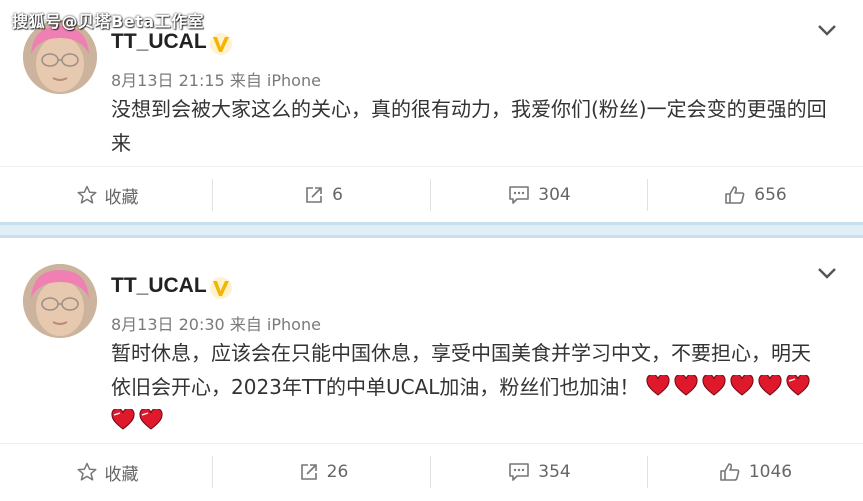 The image size is (863, 501). I want to click on post-text-line: 依旧会开心，2023年TT的中单UCAL加油，粉丝们也加油！, so click(375, 387).